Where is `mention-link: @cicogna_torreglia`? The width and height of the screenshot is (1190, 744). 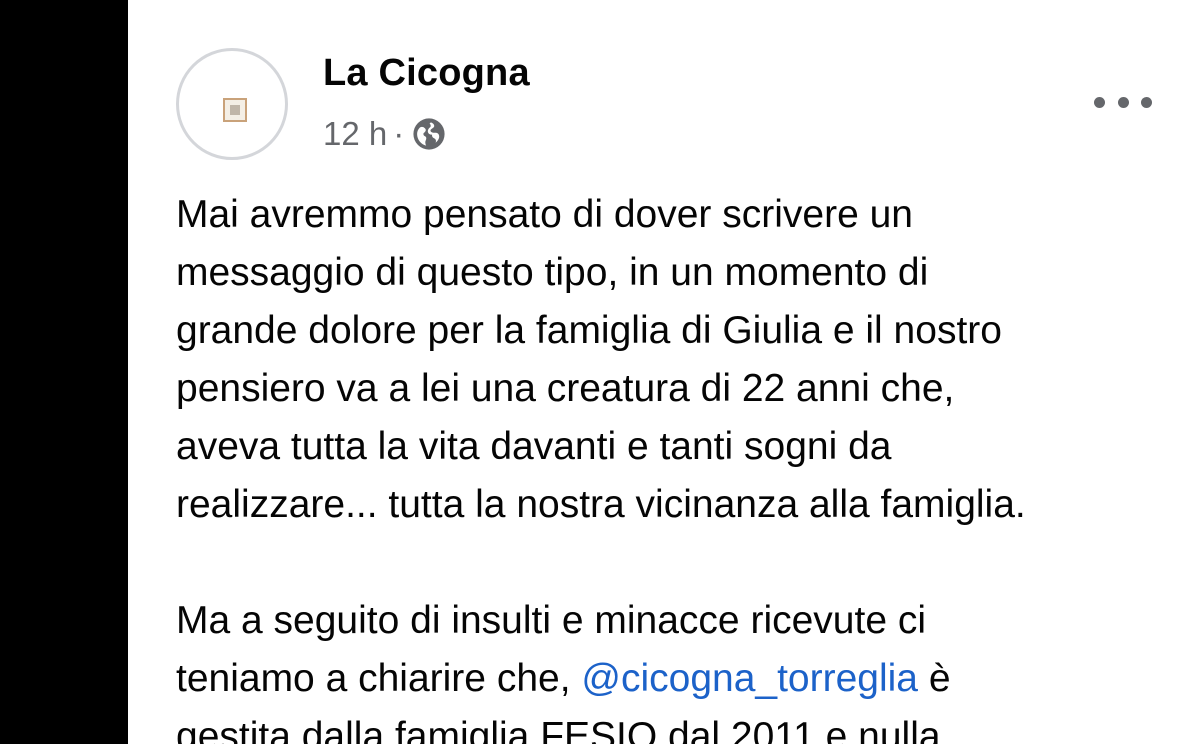 mention-link: @cicogna_torreglia is located at coordinates (749, 678).